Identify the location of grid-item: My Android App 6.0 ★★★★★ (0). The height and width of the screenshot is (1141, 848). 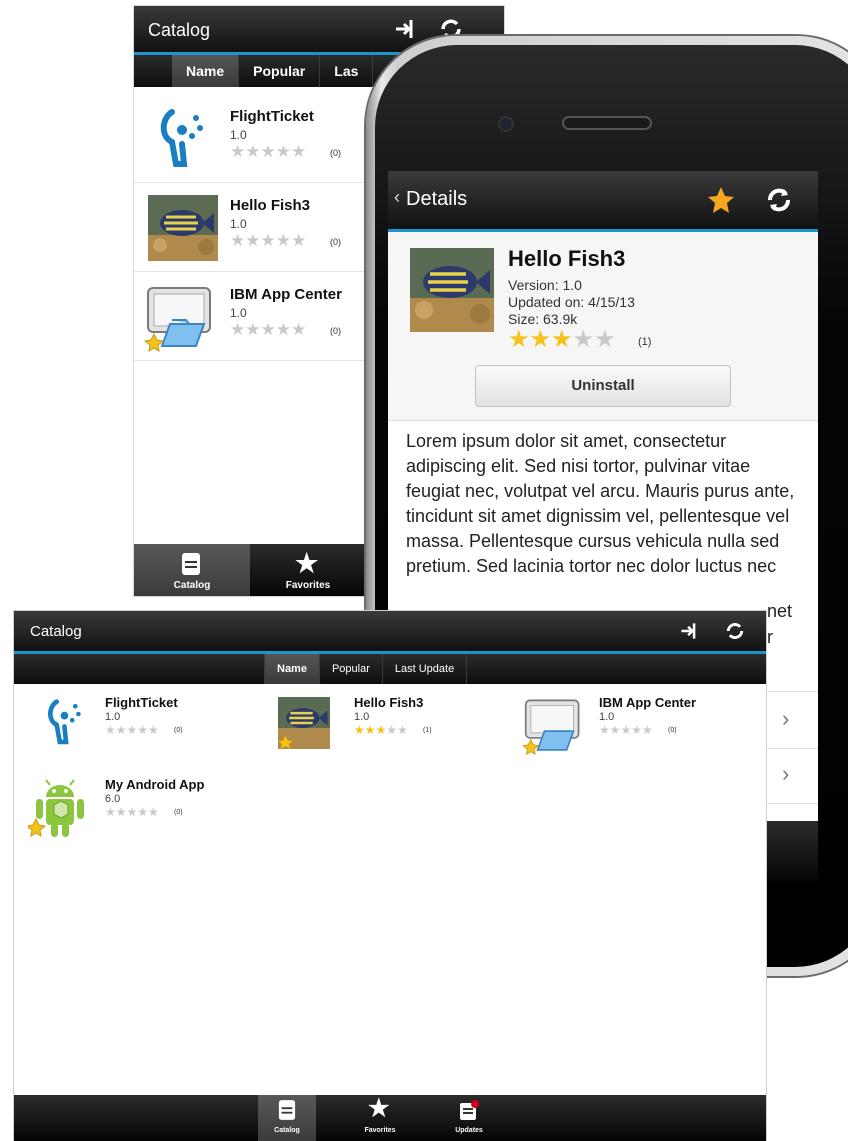
(134, 807).